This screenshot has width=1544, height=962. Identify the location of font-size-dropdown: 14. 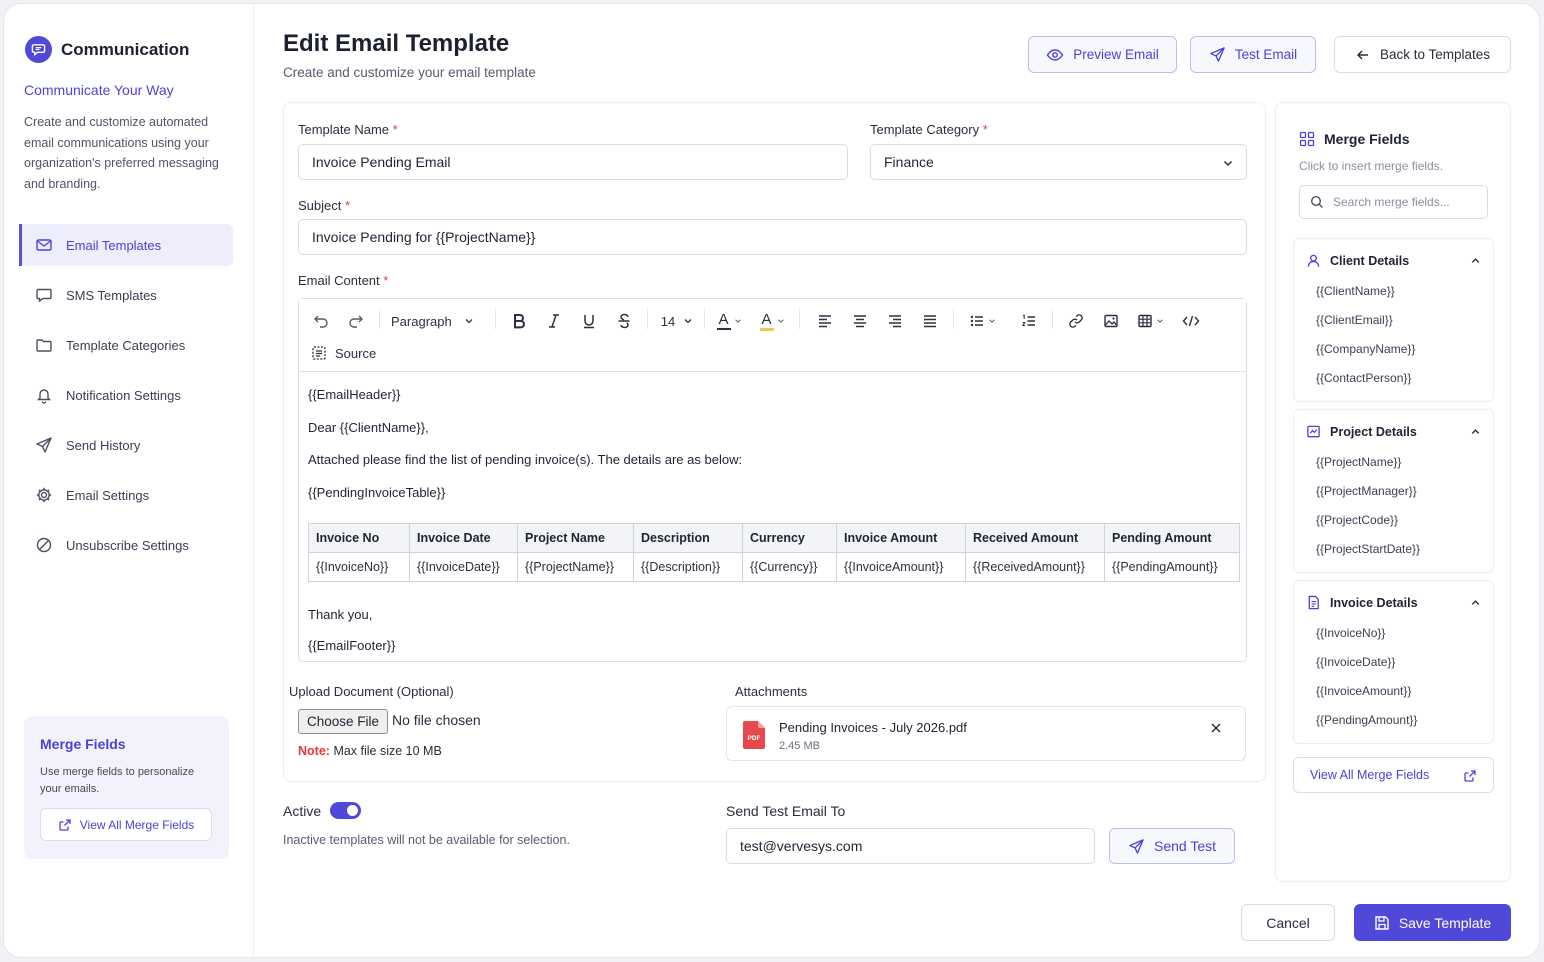
(677, 321).